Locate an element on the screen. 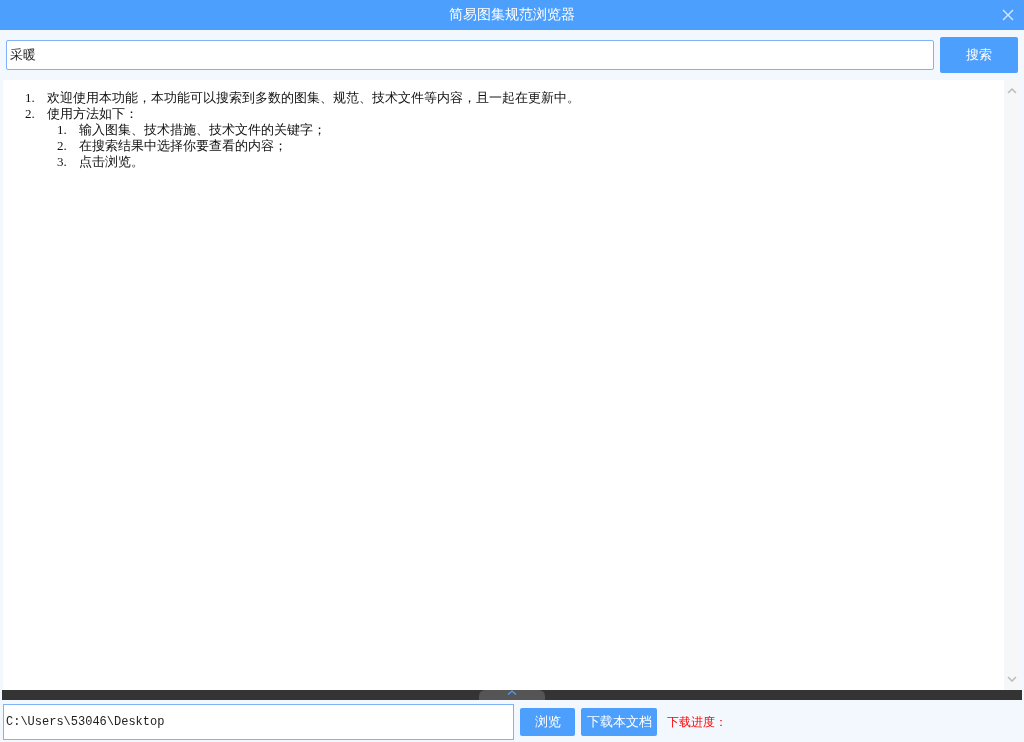 The width and height of the screenshot is (1024, 742). close-button is located at coordinates (1008, 15).